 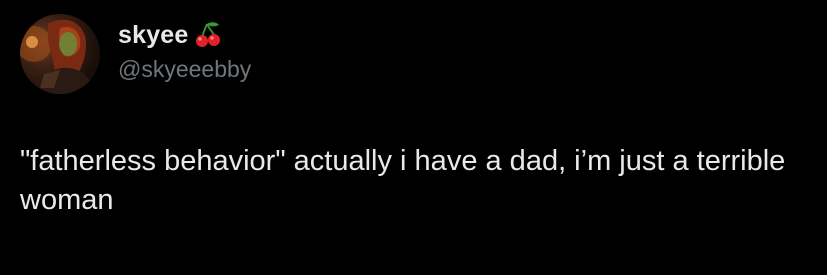 What do you see at coordinates (184, 69) in the screenshot?
I see `user-handle: @skyeeebby` at bounding box center [184, 69].